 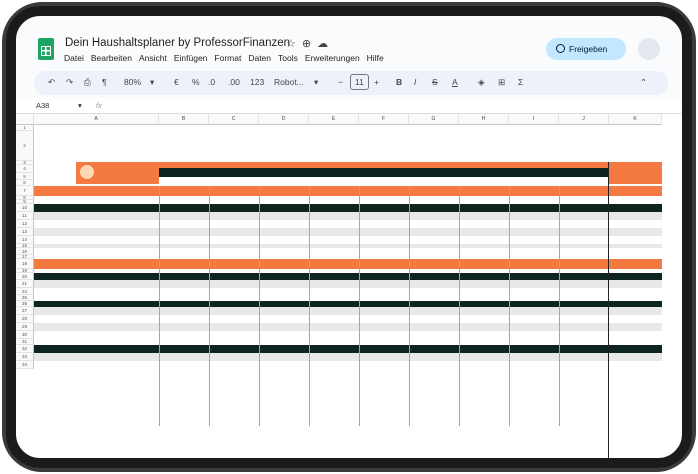 What do you see at coordinates (25, 319) in the screenshot?
I see `row-header: 28` at bounding box center [25, 319].